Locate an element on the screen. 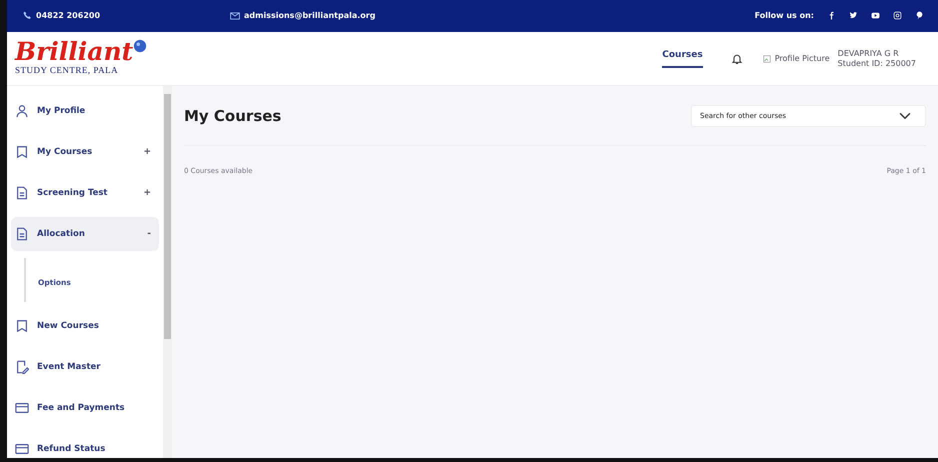  profile-picture-alt: Profile Picture is located at coordinates (802, 59).